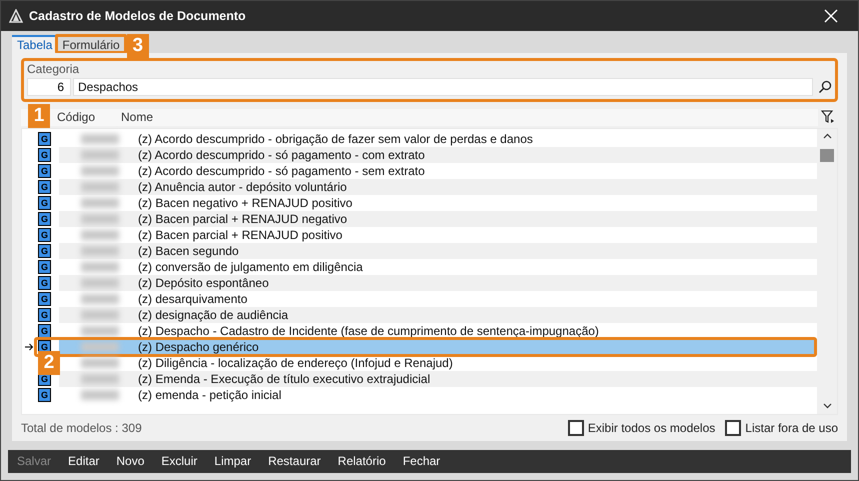 This screenshot has width=859, height=481. Describe the element at coordinates (213, 315) in the screenshot. I see `table-cell: (z) designação de audiência` at that location.